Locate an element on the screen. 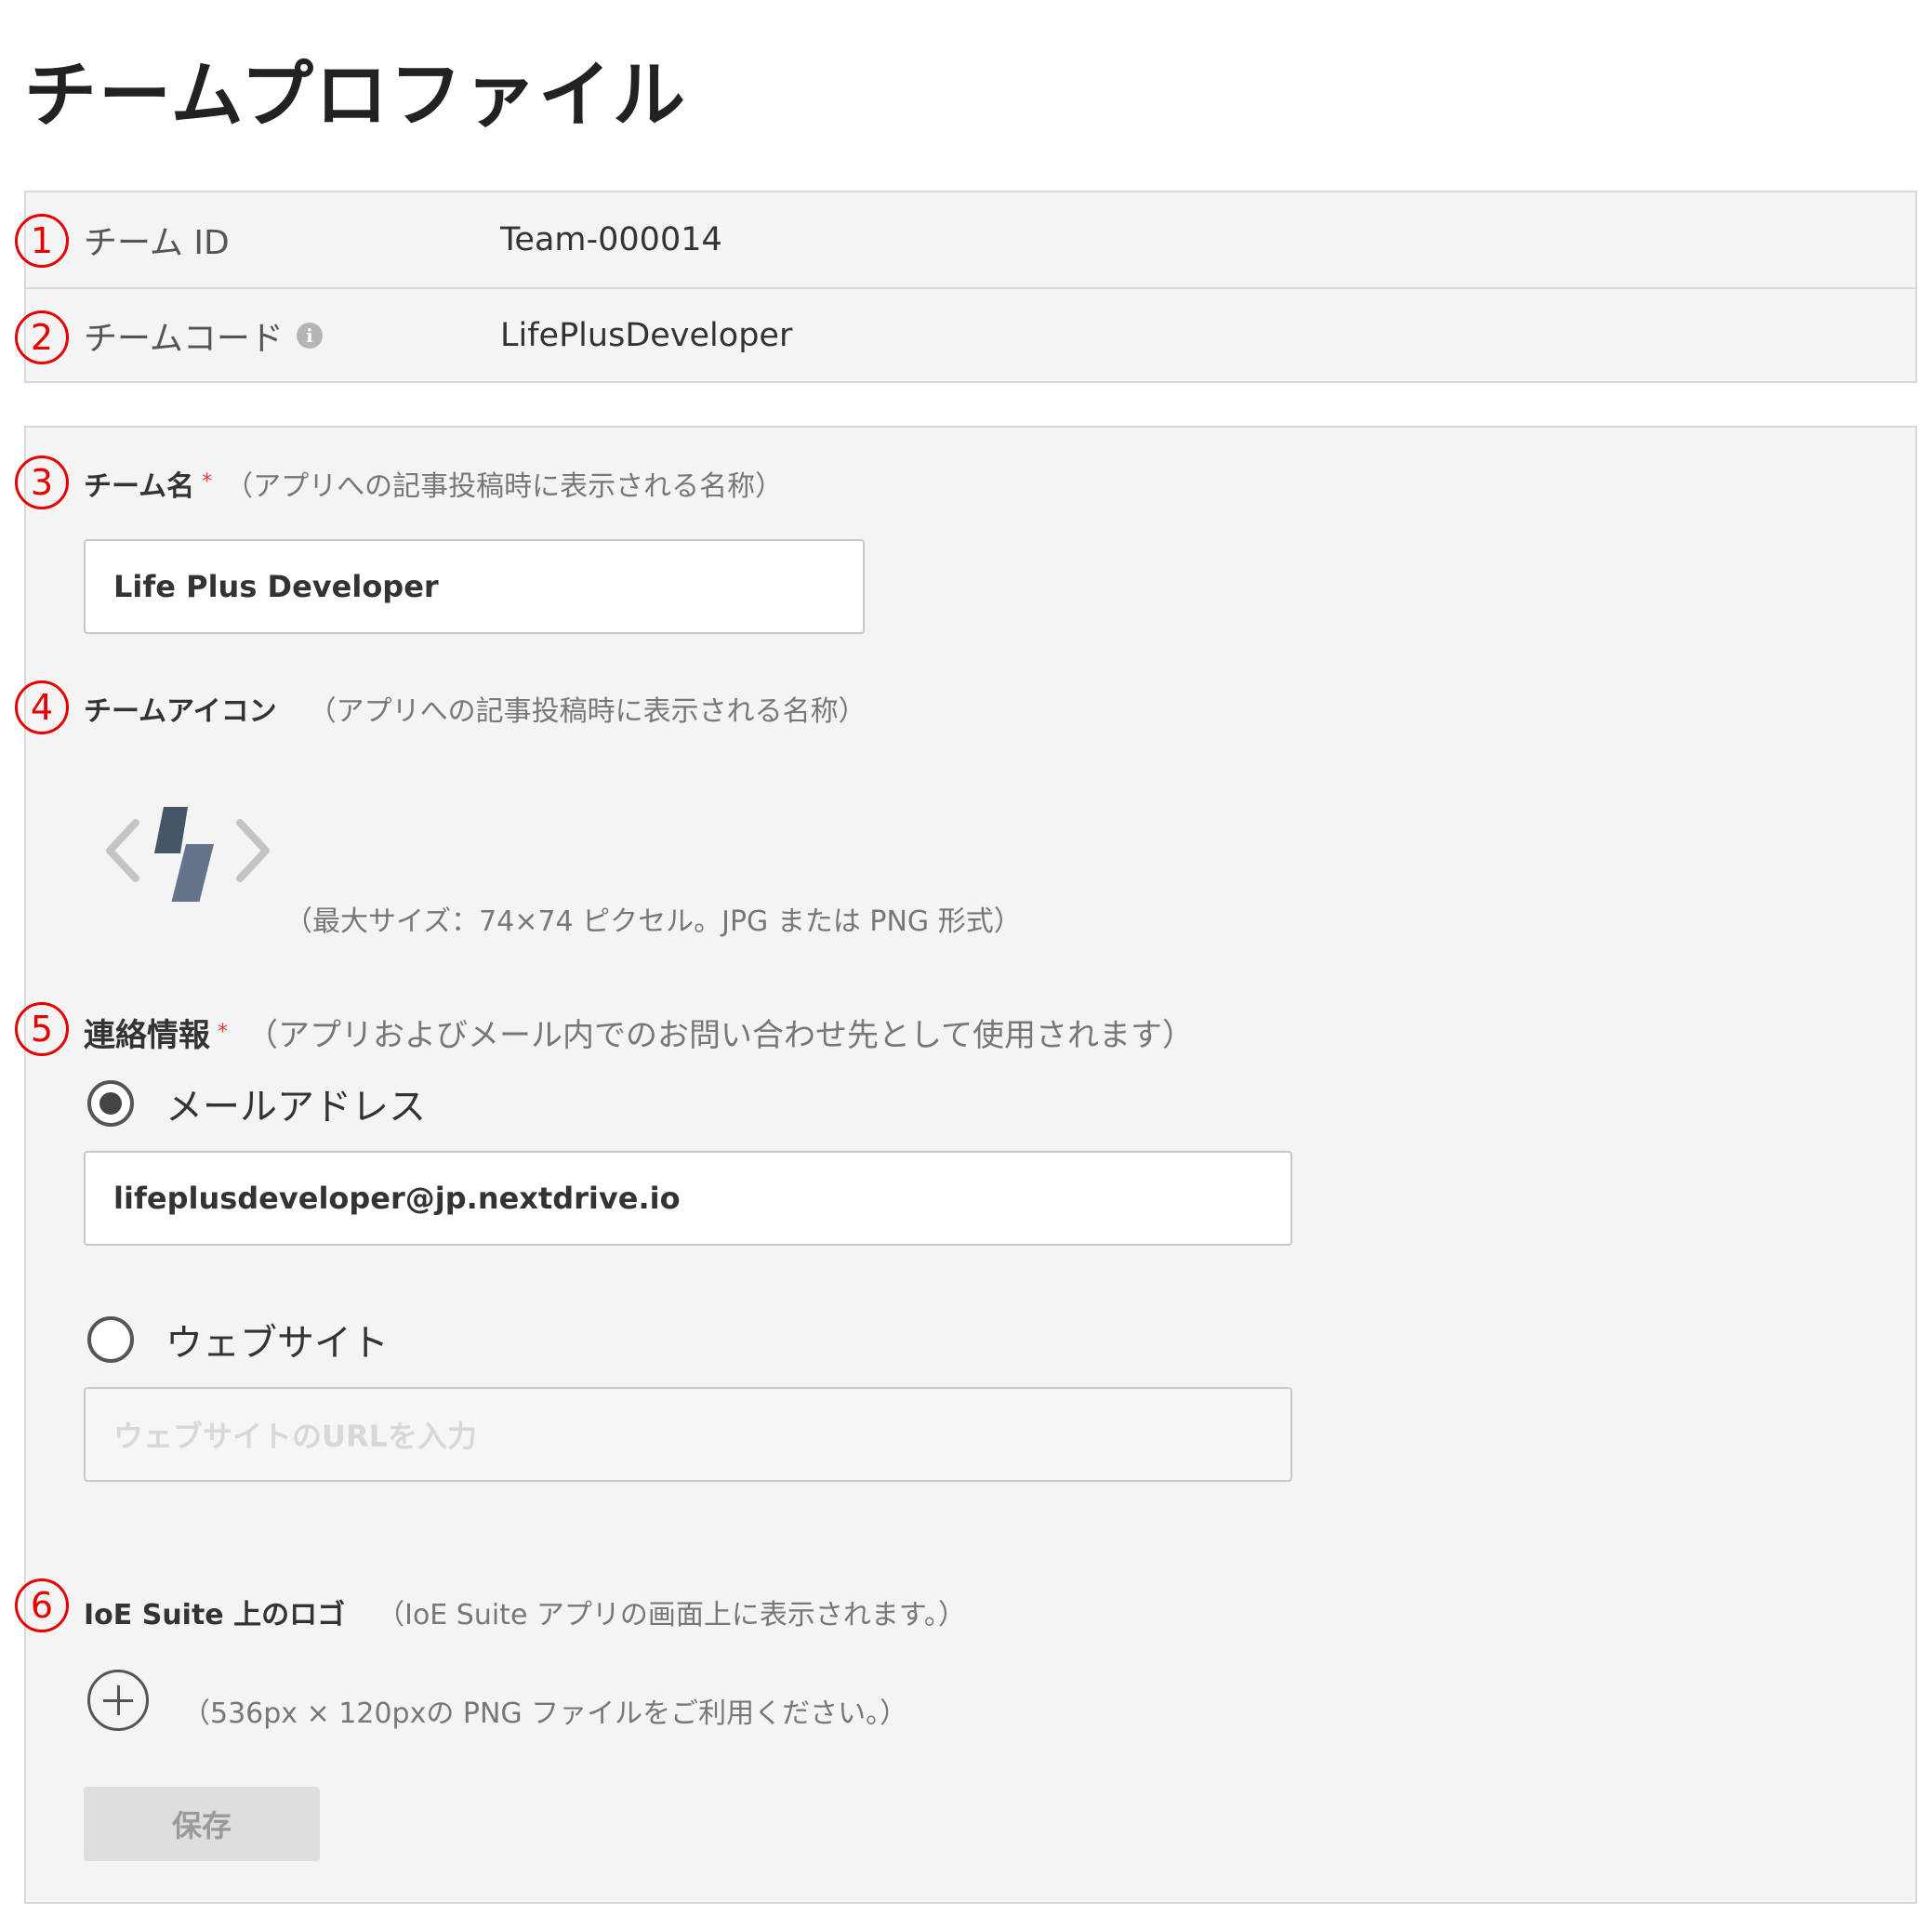  email-option: メールアドレス is located at coordinates (257, 1103).